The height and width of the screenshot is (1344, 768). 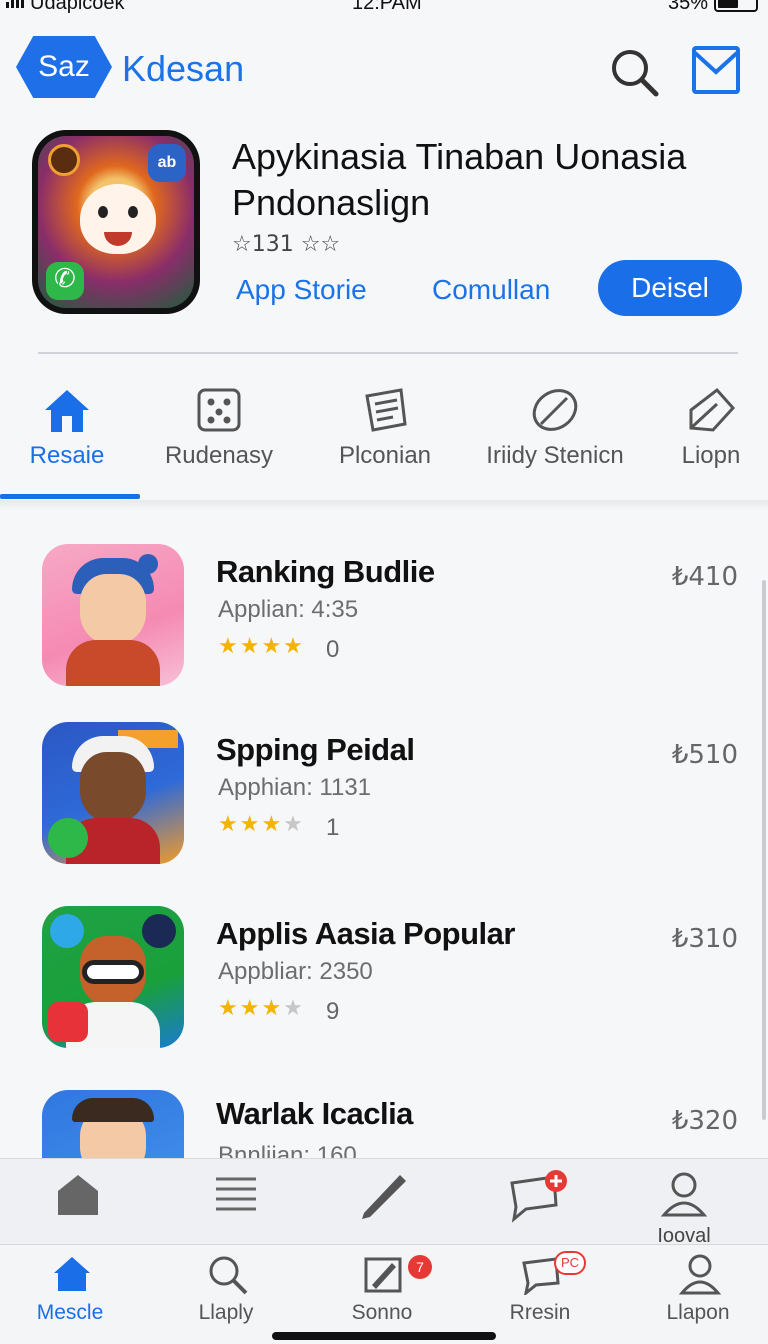 What do you see at coordinates (70, 496) in the screenshot?
I see `active-tab-indicator` at bounding box center [70, 496].